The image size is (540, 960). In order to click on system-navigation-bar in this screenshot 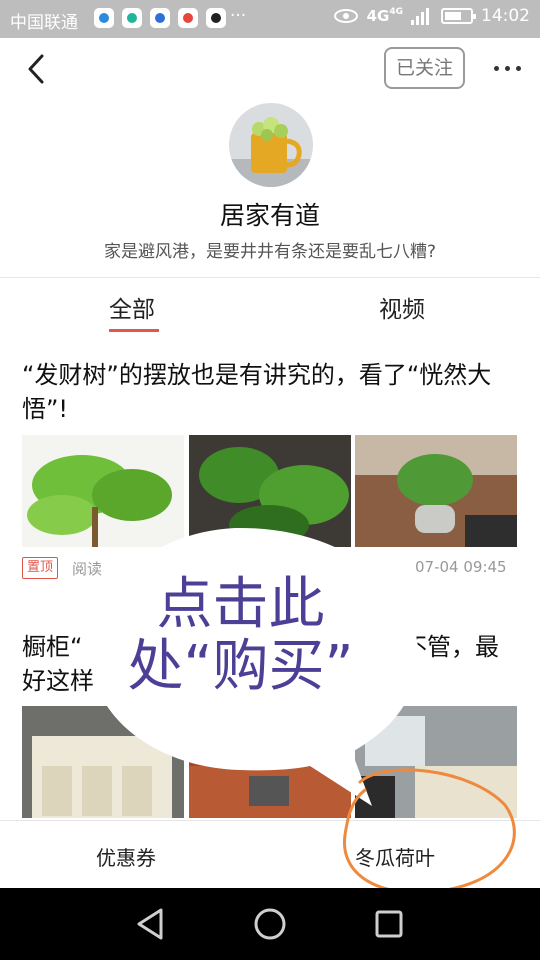, I will do `click(270, 924)`.